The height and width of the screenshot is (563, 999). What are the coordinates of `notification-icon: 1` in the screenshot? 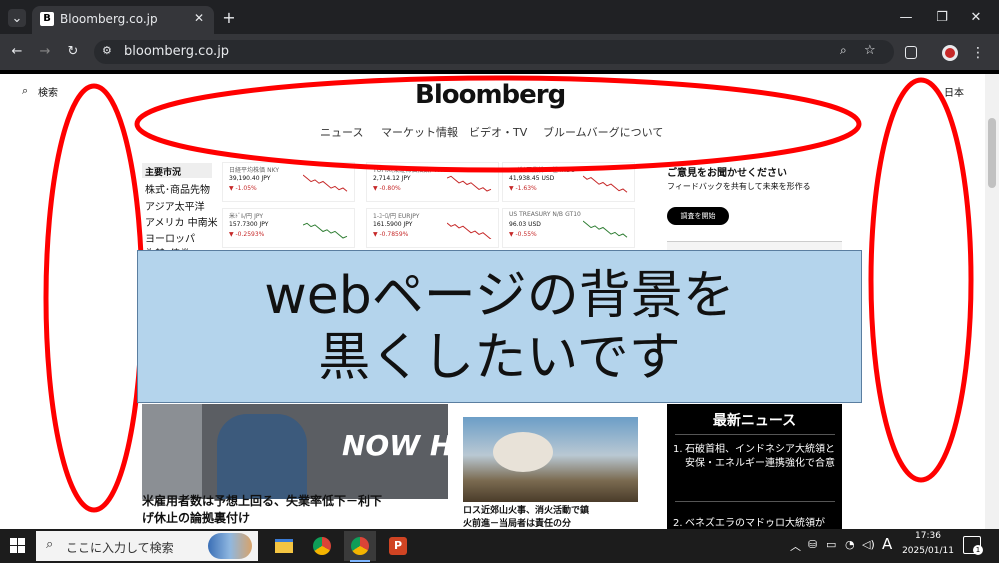 It's located at (973, 545).